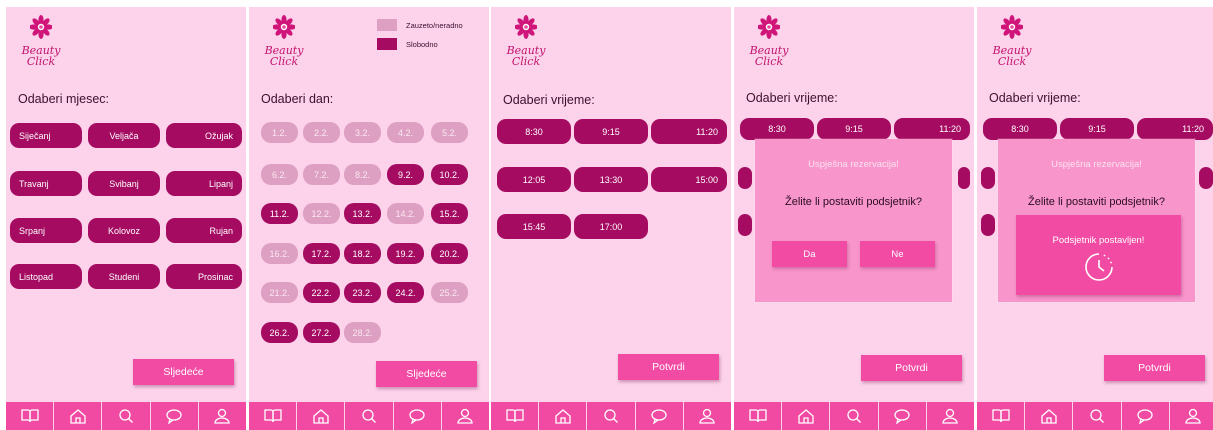 This screenshot has width=1213, height=430. I want to click on day-button: 15.2., so click(449, 213).